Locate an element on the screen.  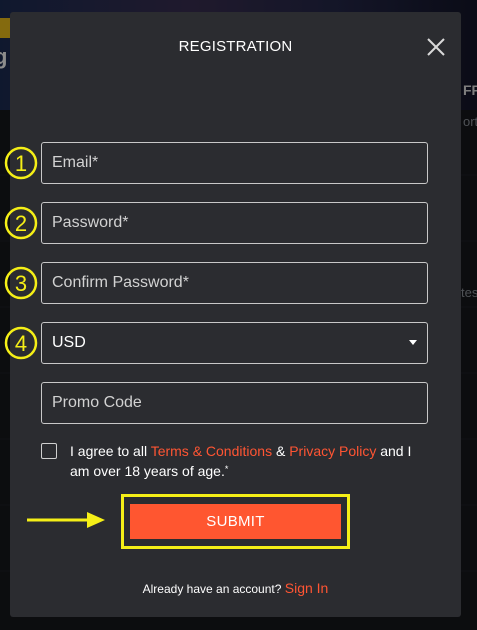
step-2-badge: 2 is located at coordinates (21, 223).